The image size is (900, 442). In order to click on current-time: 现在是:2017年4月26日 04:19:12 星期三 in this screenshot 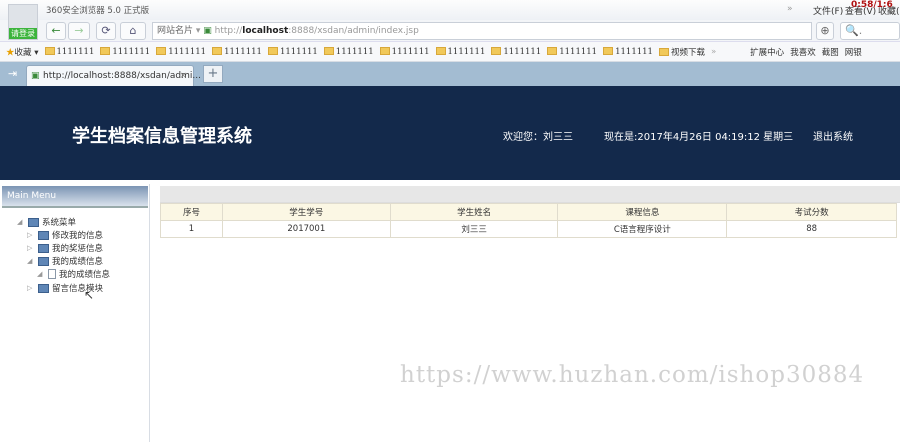, I will do `click(699, 137)`.